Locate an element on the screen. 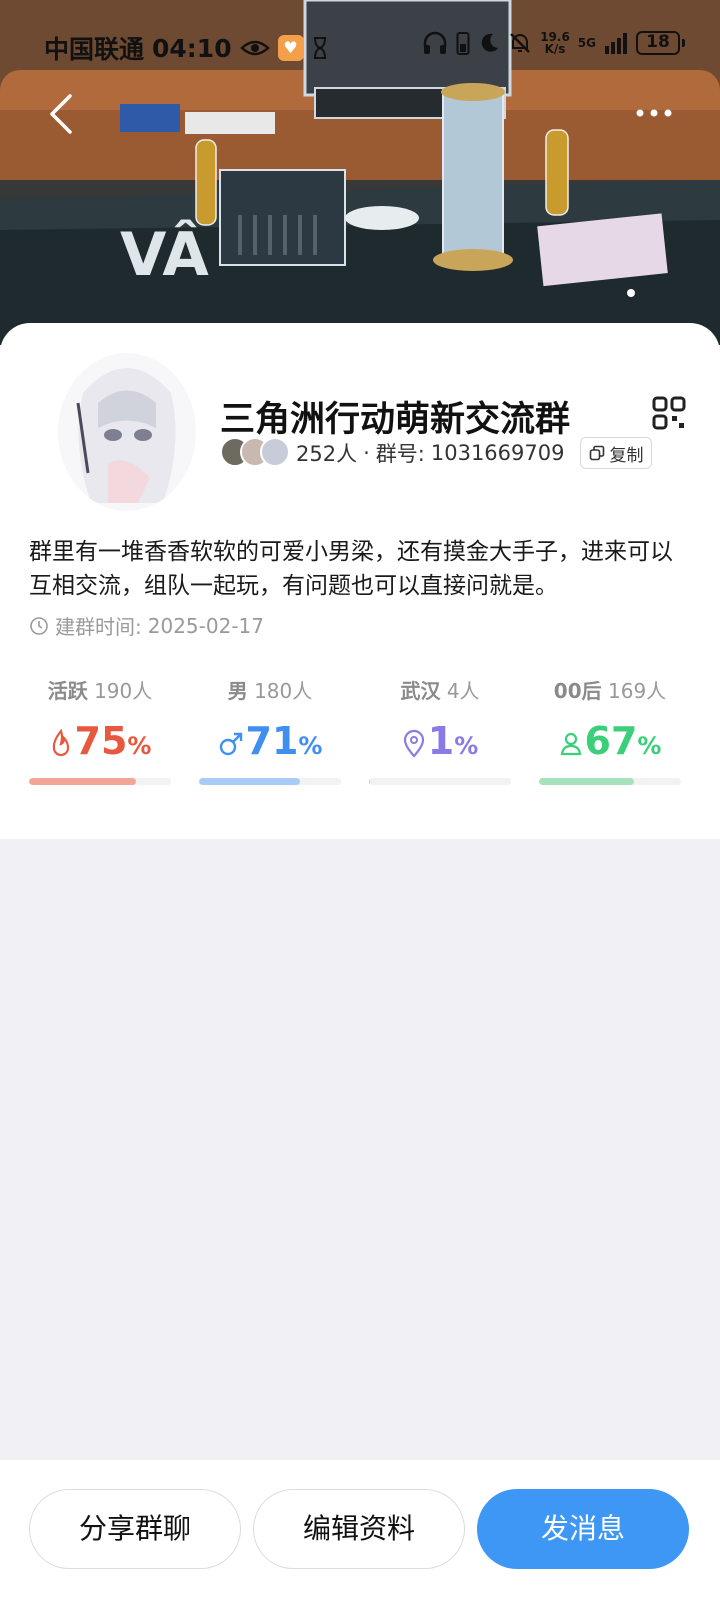 The image size is (720, 1598). stat-count: 4人 is located at coordinates (463, 691).